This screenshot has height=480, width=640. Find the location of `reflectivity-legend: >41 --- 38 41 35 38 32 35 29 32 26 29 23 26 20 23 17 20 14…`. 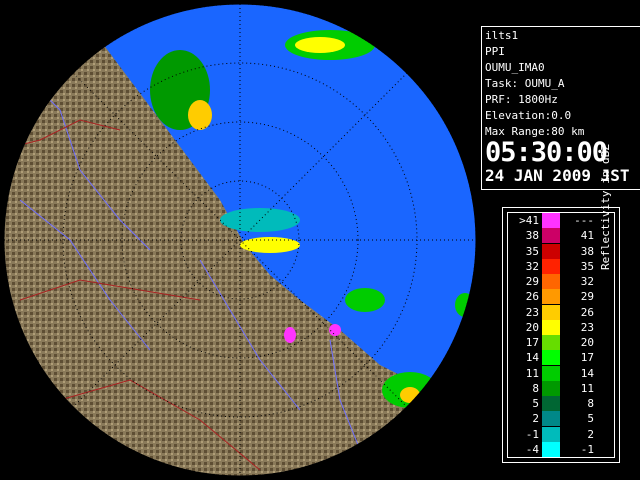

reflectivity-legend: >41 --- 38 41 35 38 32 35 29 32 26 29 23 26 20 23 17 20 14… is located at coordinates (561, 303).